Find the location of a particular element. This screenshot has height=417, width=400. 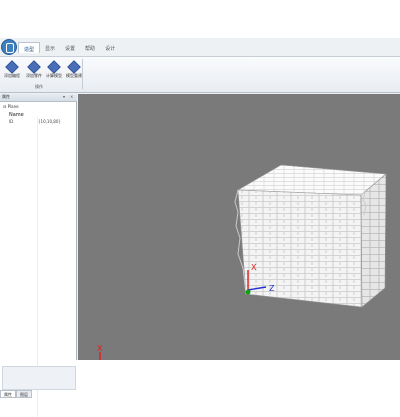

ribbon-group-label: 操作 is located at coordinates (39, 86).